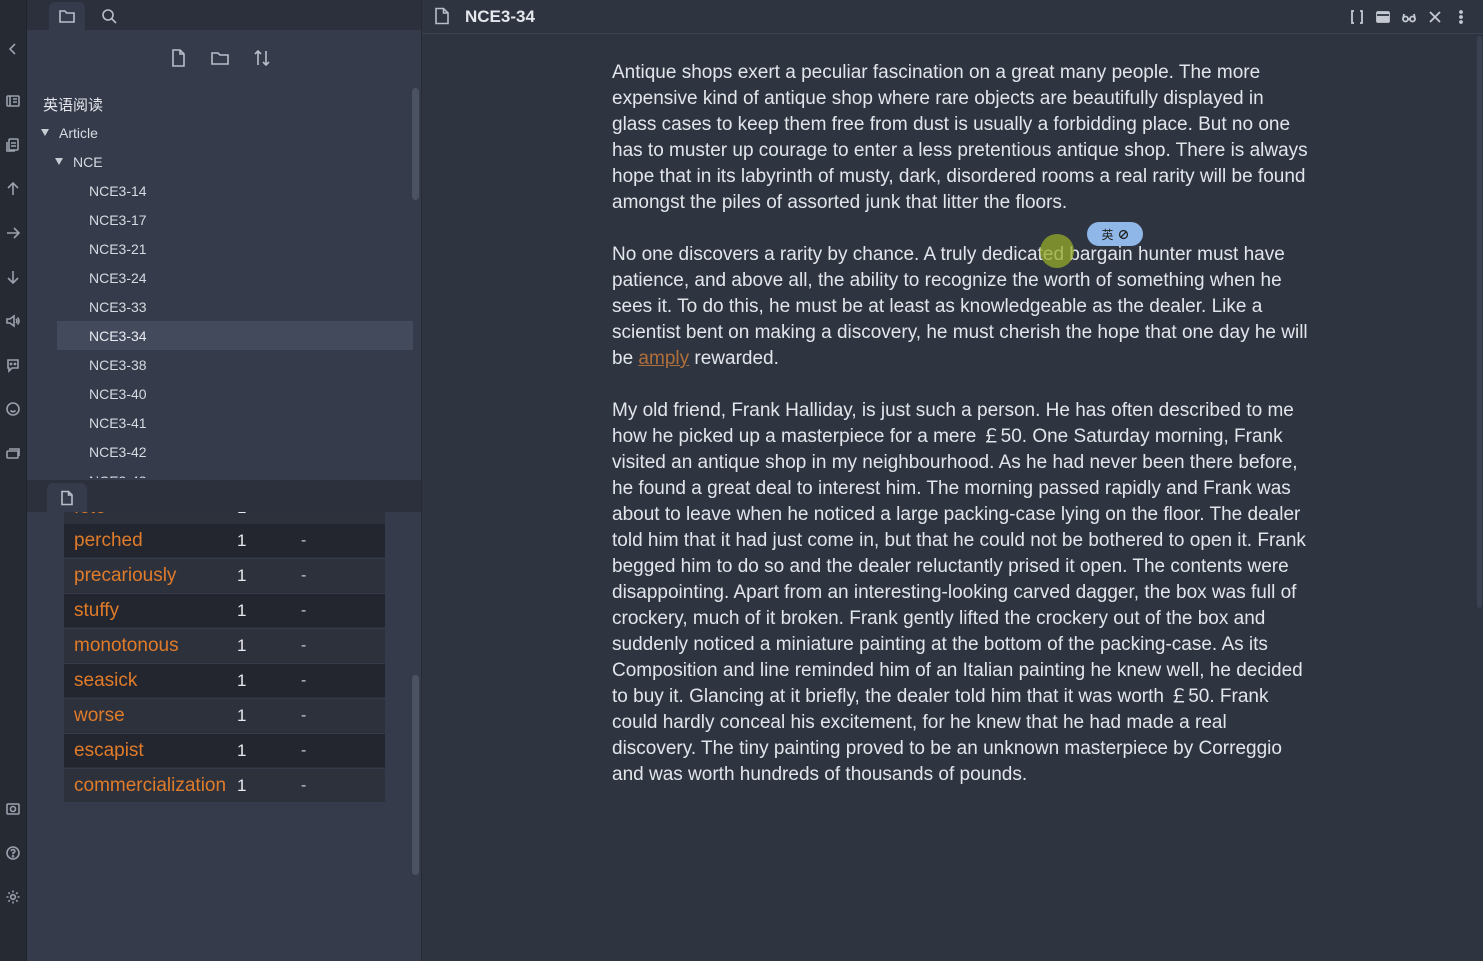  I want to click on more-vertical-icon, so click(1461, 17).